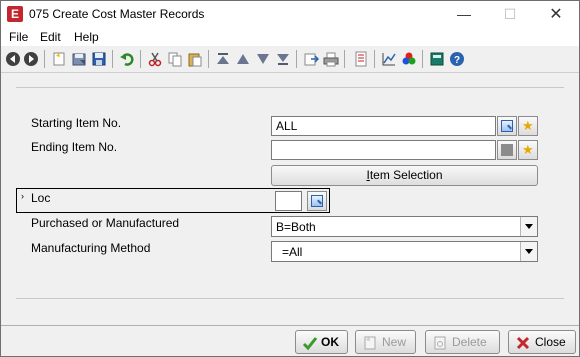  What do you see at coordinates (556, 14) in the screenshot?
I see `close-window-button: ✕` at bounding box center [556, 14].